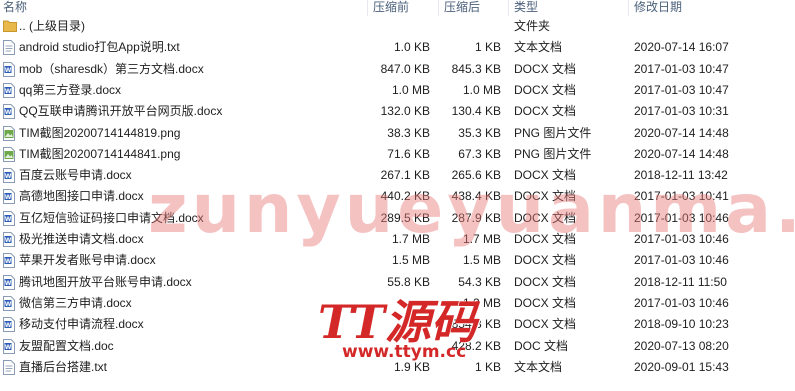 The image size is (795, 391). Describe the element at coordinates (476, 68) in the screenshot. I see `file-original-size: 845.3 KB` at that location.